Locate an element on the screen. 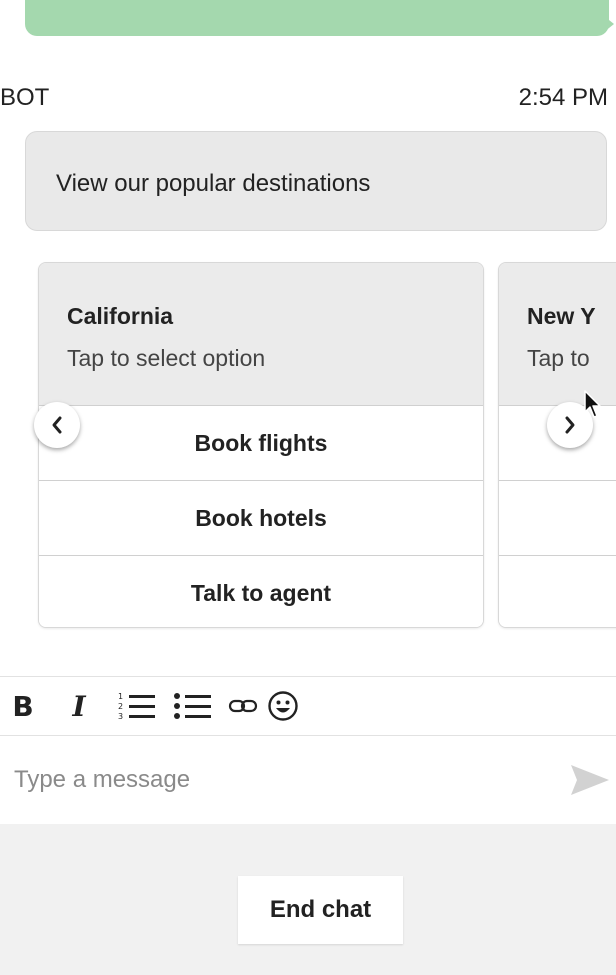 Image resolution: width=616 pixels, height=975 pixels. bulleted-list-icon is located at coordinates (192, 706).